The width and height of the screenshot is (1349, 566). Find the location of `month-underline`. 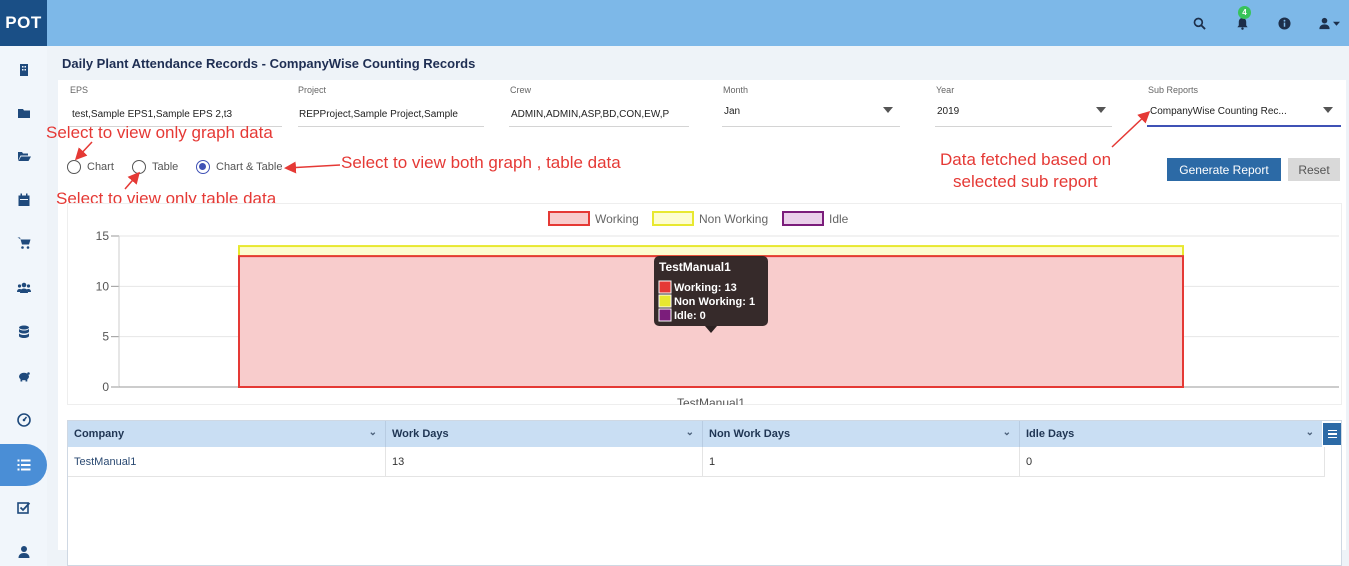

month-underline is located at coordinates (811, 126).